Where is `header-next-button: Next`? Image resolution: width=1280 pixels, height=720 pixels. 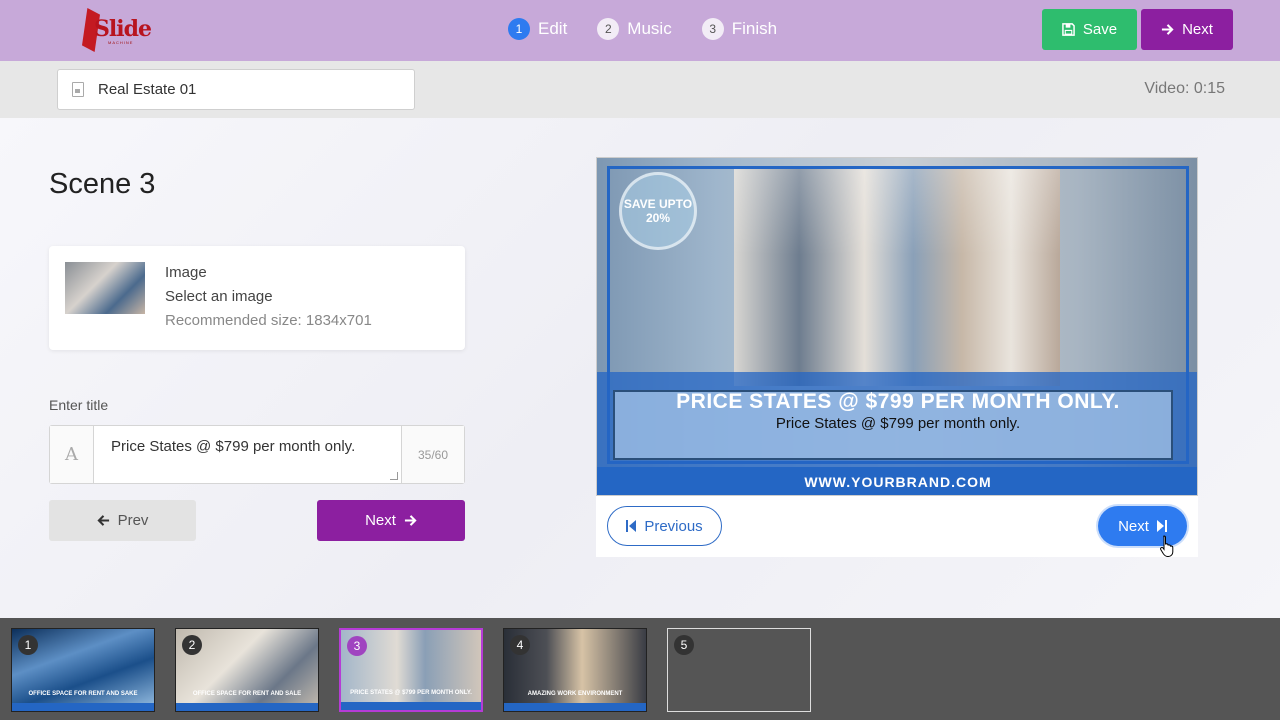 header-next-button: Next is located at coordinates (1187, 29).